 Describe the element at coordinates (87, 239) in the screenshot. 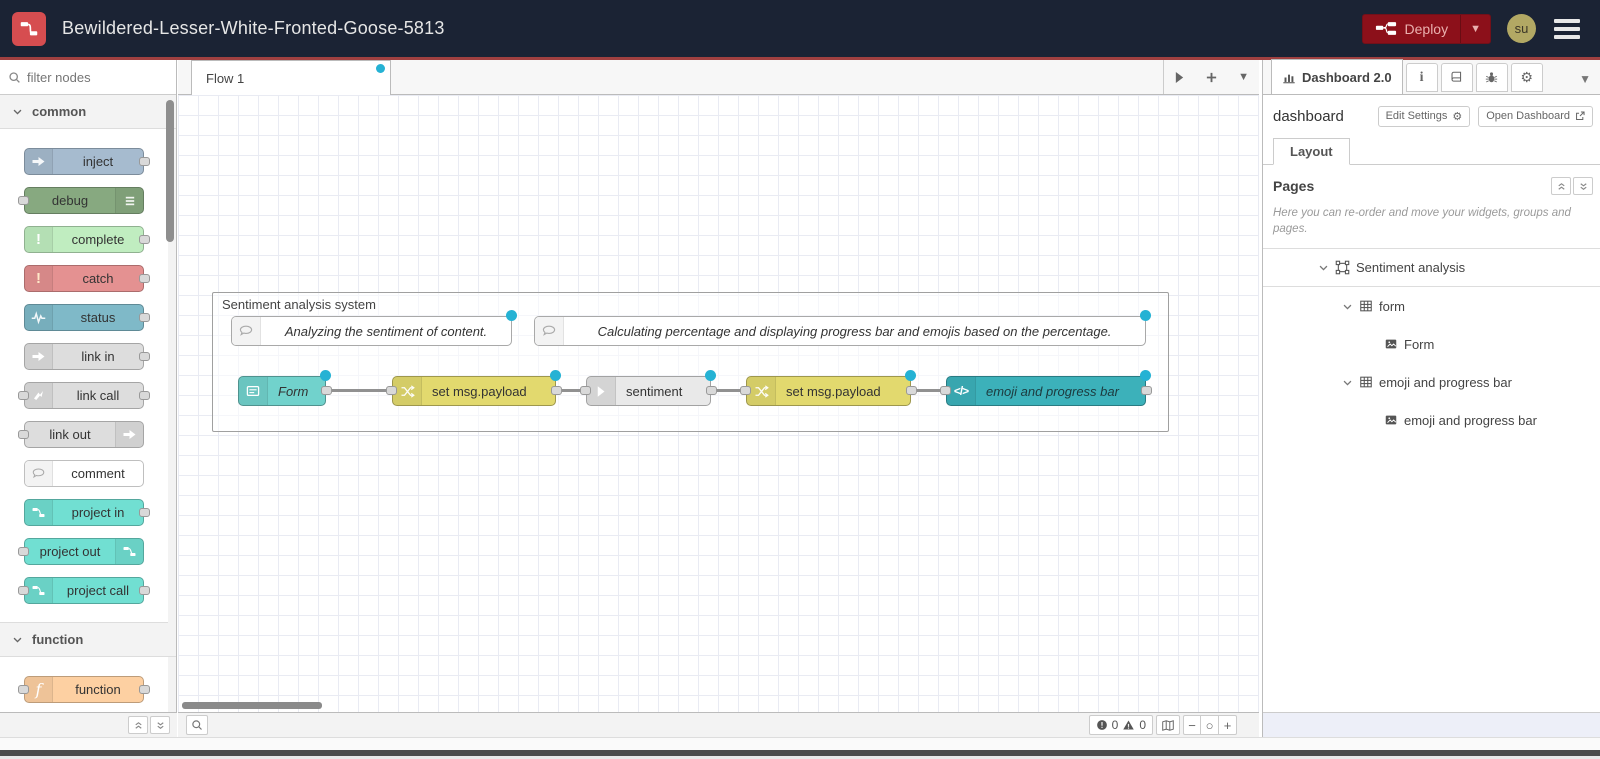

I see `palette-node-complete: ! complete` at that location.